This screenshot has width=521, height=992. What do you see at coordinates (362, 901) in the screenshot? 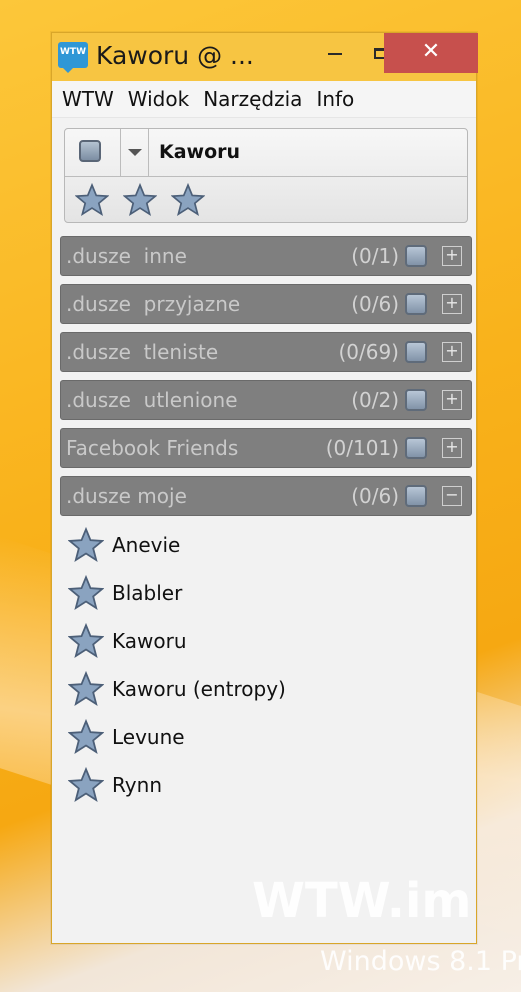
I see `wtw-watermark: WTW.im` at bounding box center [362, 901].